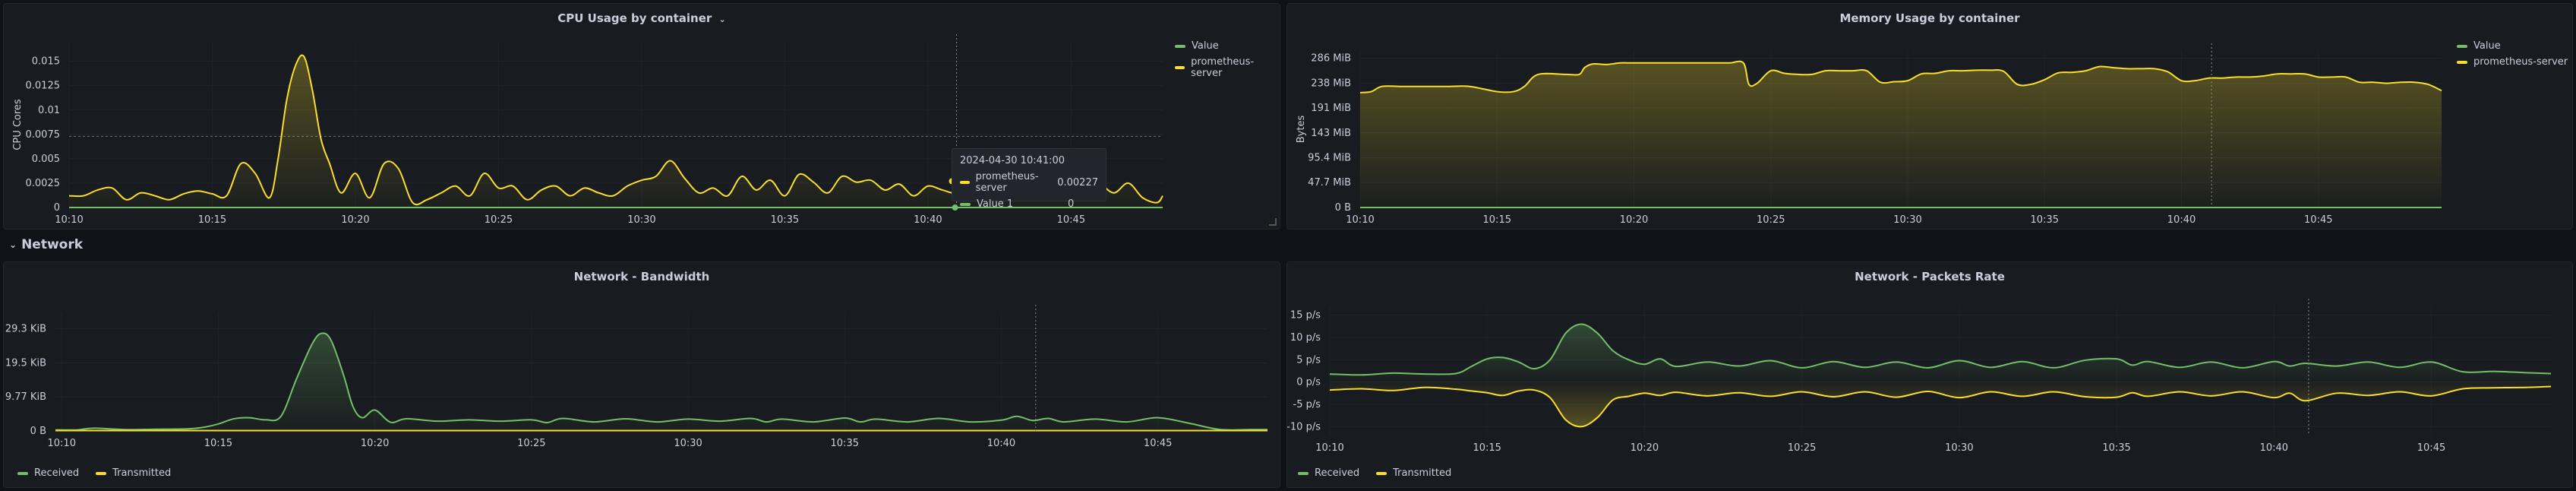 This screenshot has height=491, width=2576. Describe the element at coordinates (43, 86) in the screenshot. I see `y-tick-label: 0.0125` at that location.